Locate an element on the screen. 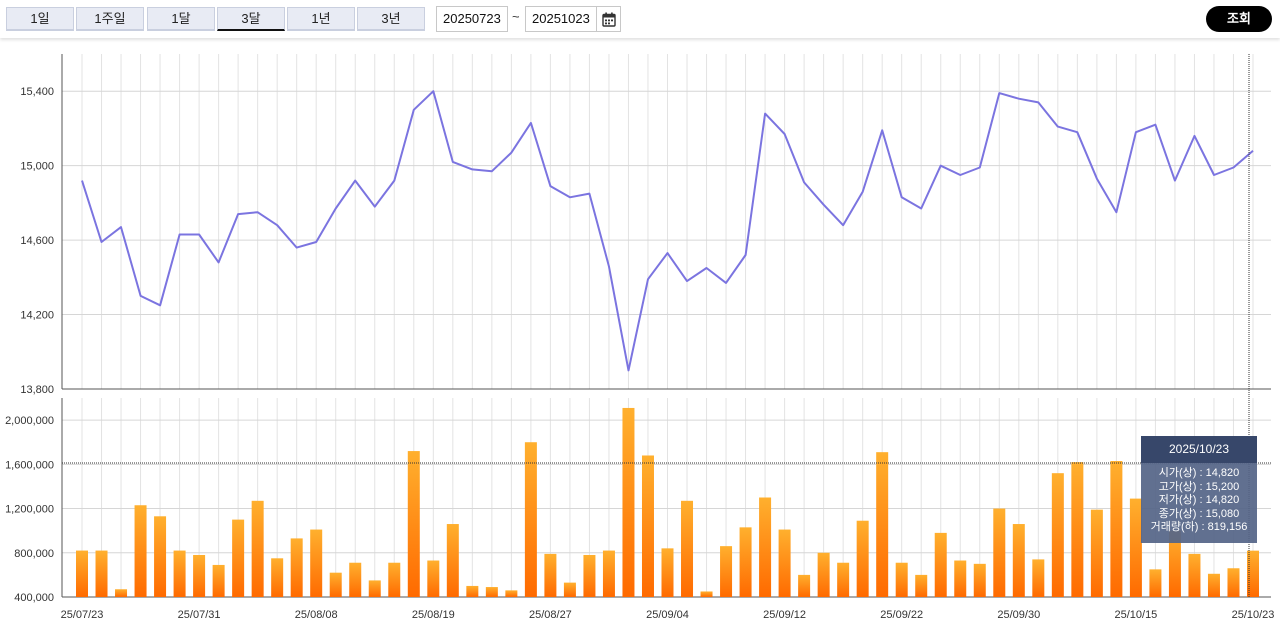  tooltip-line-open: 시가(상) : 14,820 is located at coordinates (1199, 473).